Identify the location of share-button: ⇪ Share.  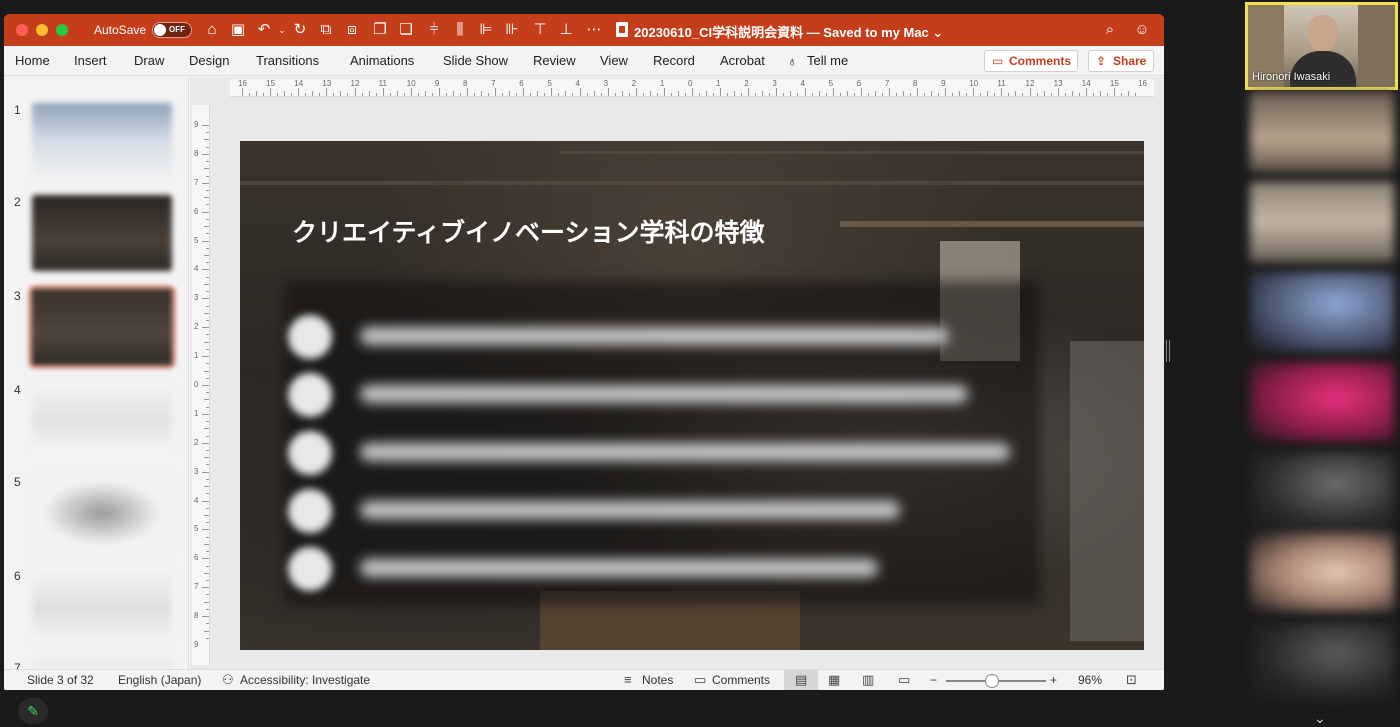
(1121, 61).